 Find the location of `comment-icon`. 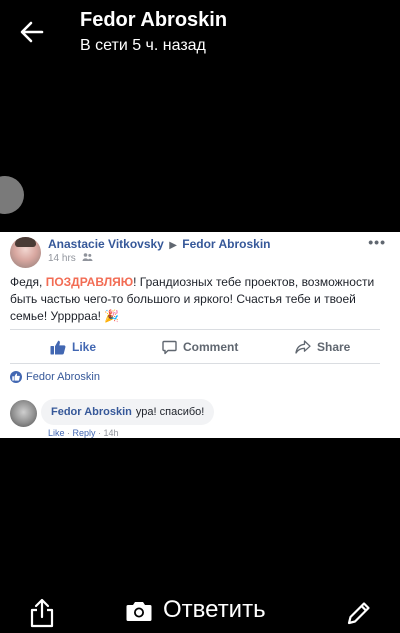

comment-icon is located at coordinates (169, 347).